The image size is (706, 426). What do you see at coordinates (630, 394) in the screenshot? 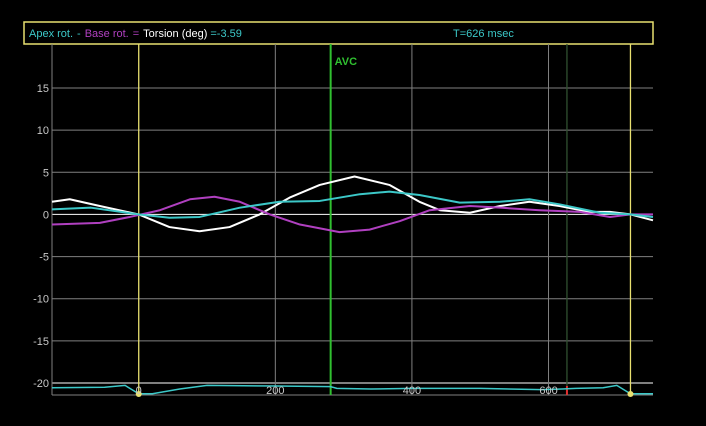
I see `ecg-marker-dot` at bounding box center [630, 394].